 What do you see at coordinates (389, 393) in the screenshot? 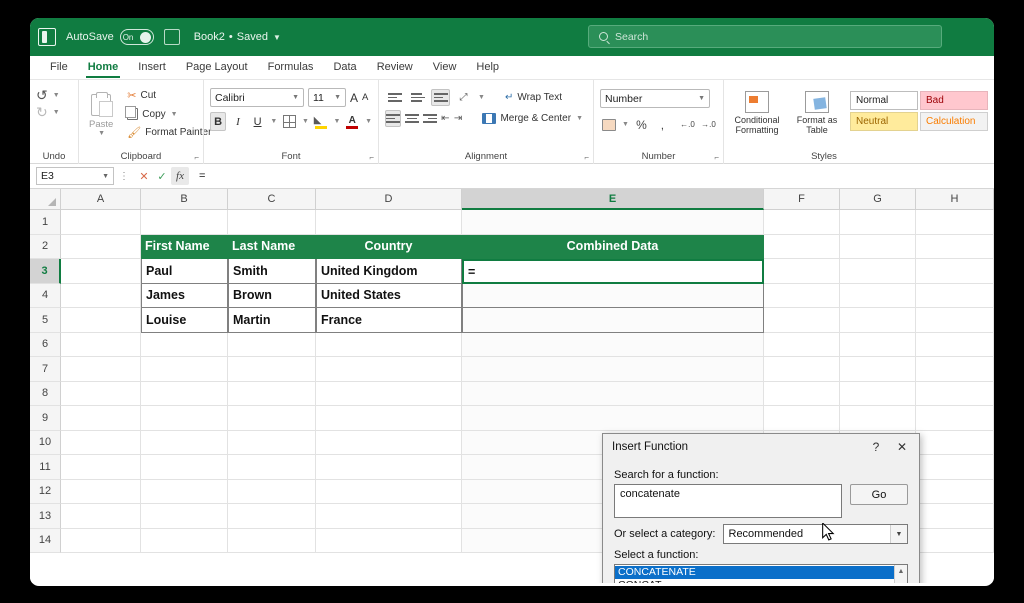
I see `cell-d8` at bounding box center [389, 393].